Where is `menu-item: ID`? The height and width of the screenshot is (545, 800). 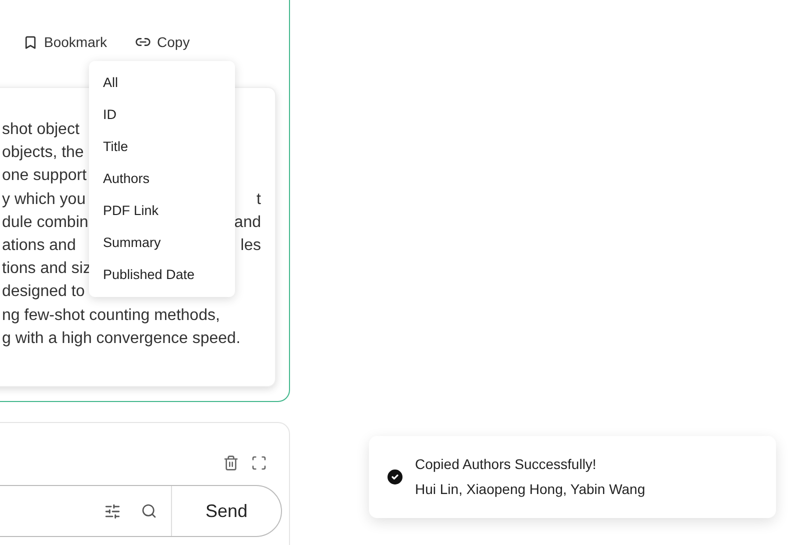
menu-item: ID is located at coordinates (162, 115).